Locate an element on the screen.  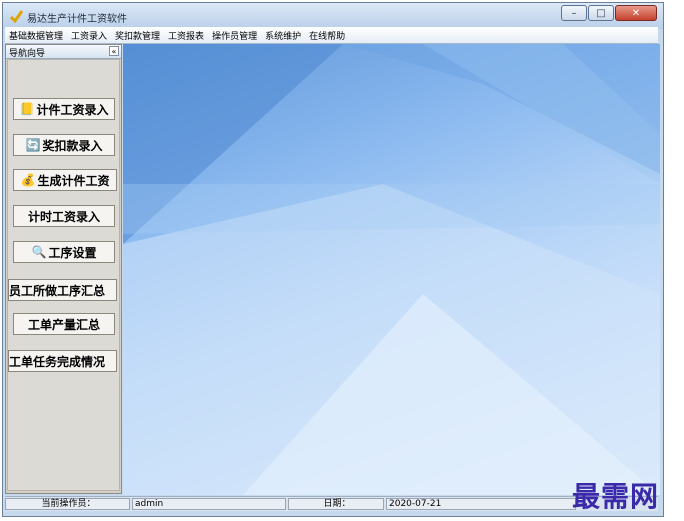
work-order-output-summary-button: 工单产量汇总 is located at coordinates (64, 324).